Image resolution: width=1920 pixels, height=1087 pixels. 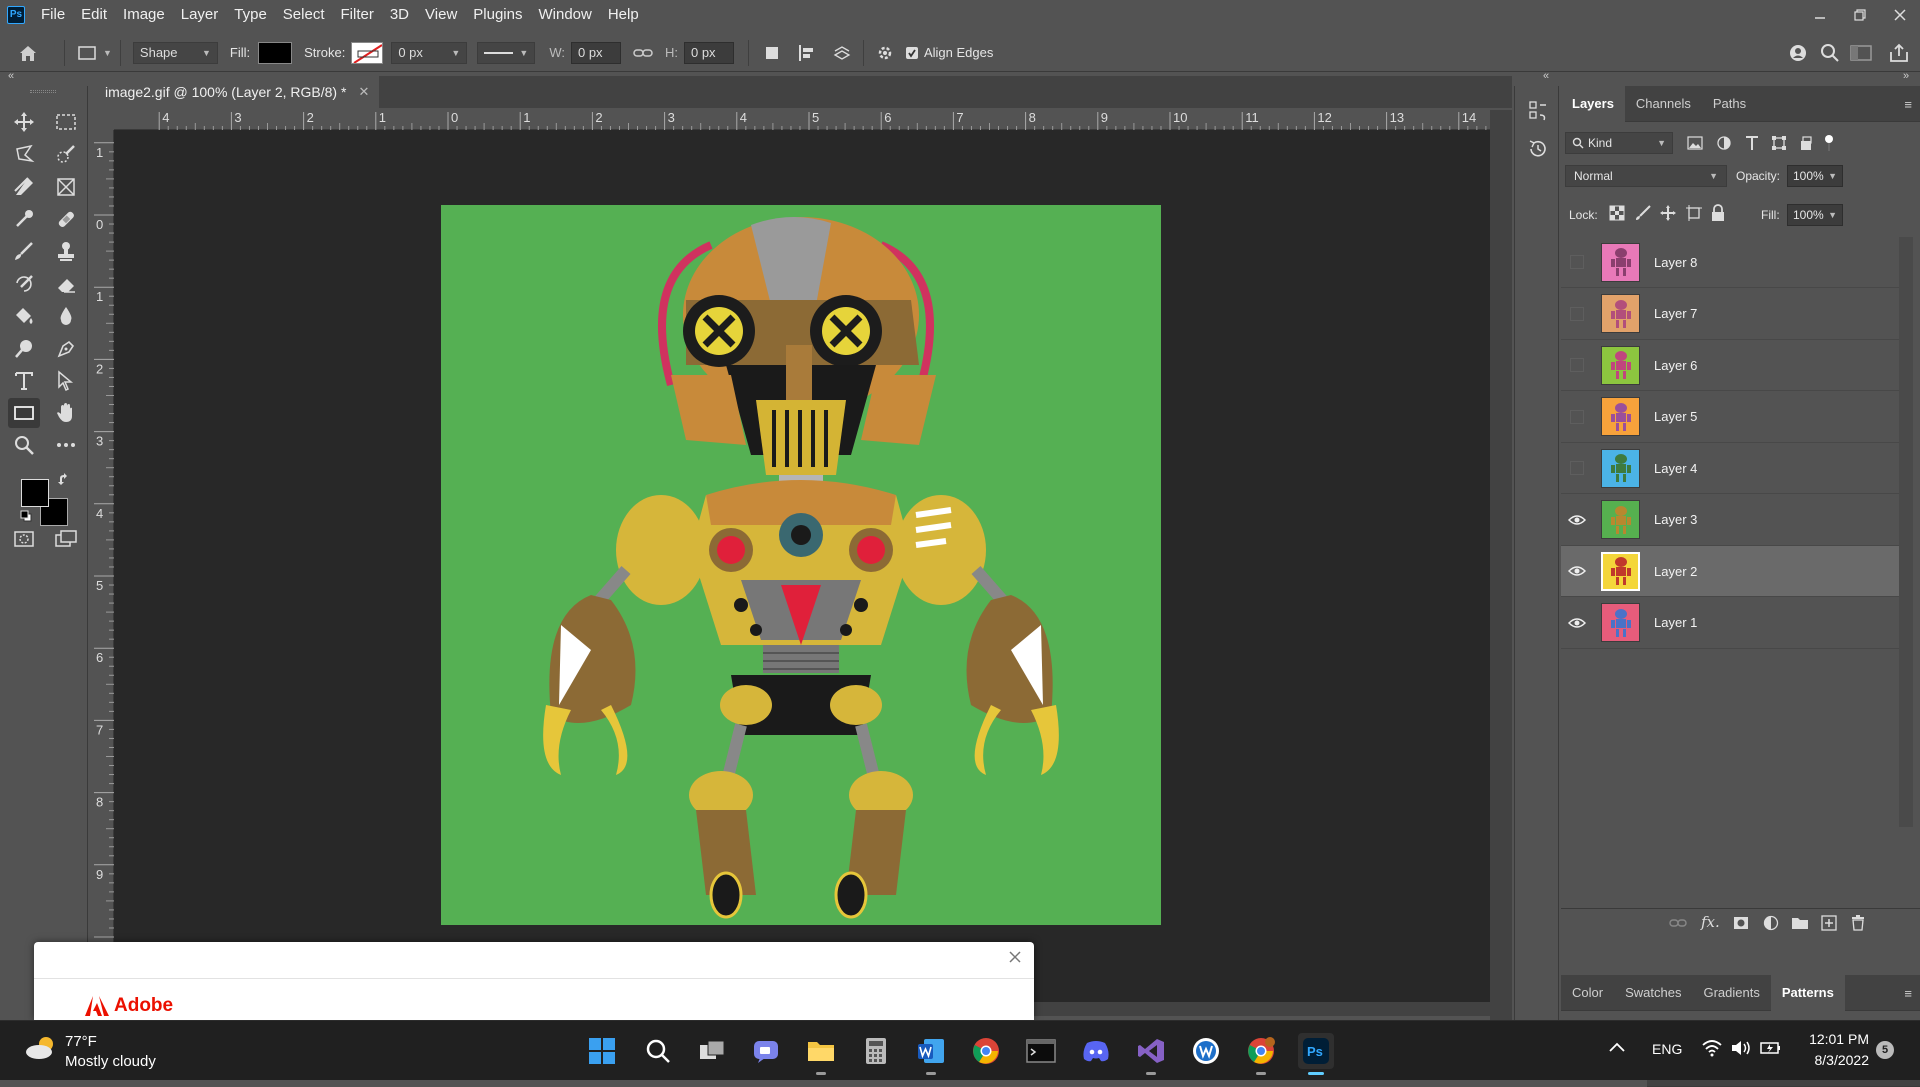 I want to click on share-button, so click(x=1899, y=53).